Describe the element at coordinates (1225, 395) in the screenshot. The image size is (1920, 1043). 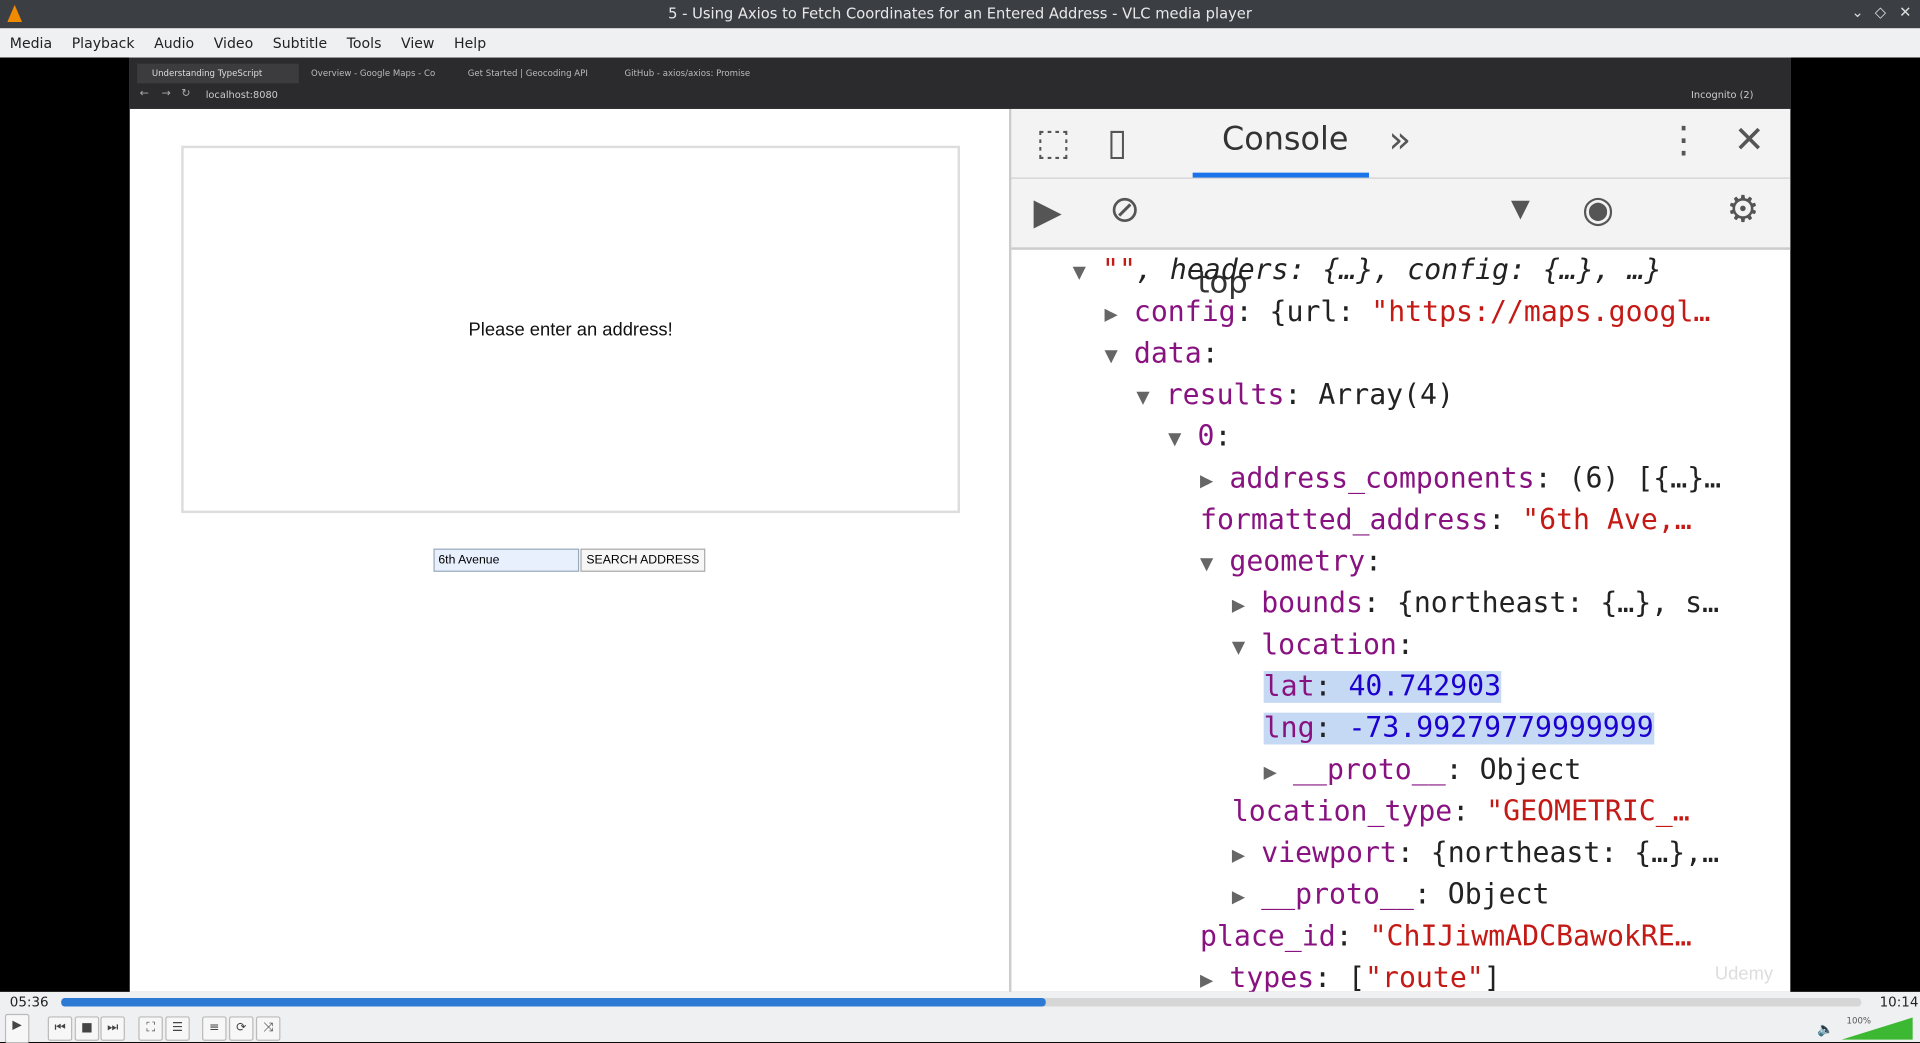
I see `console-token: results` at that location.